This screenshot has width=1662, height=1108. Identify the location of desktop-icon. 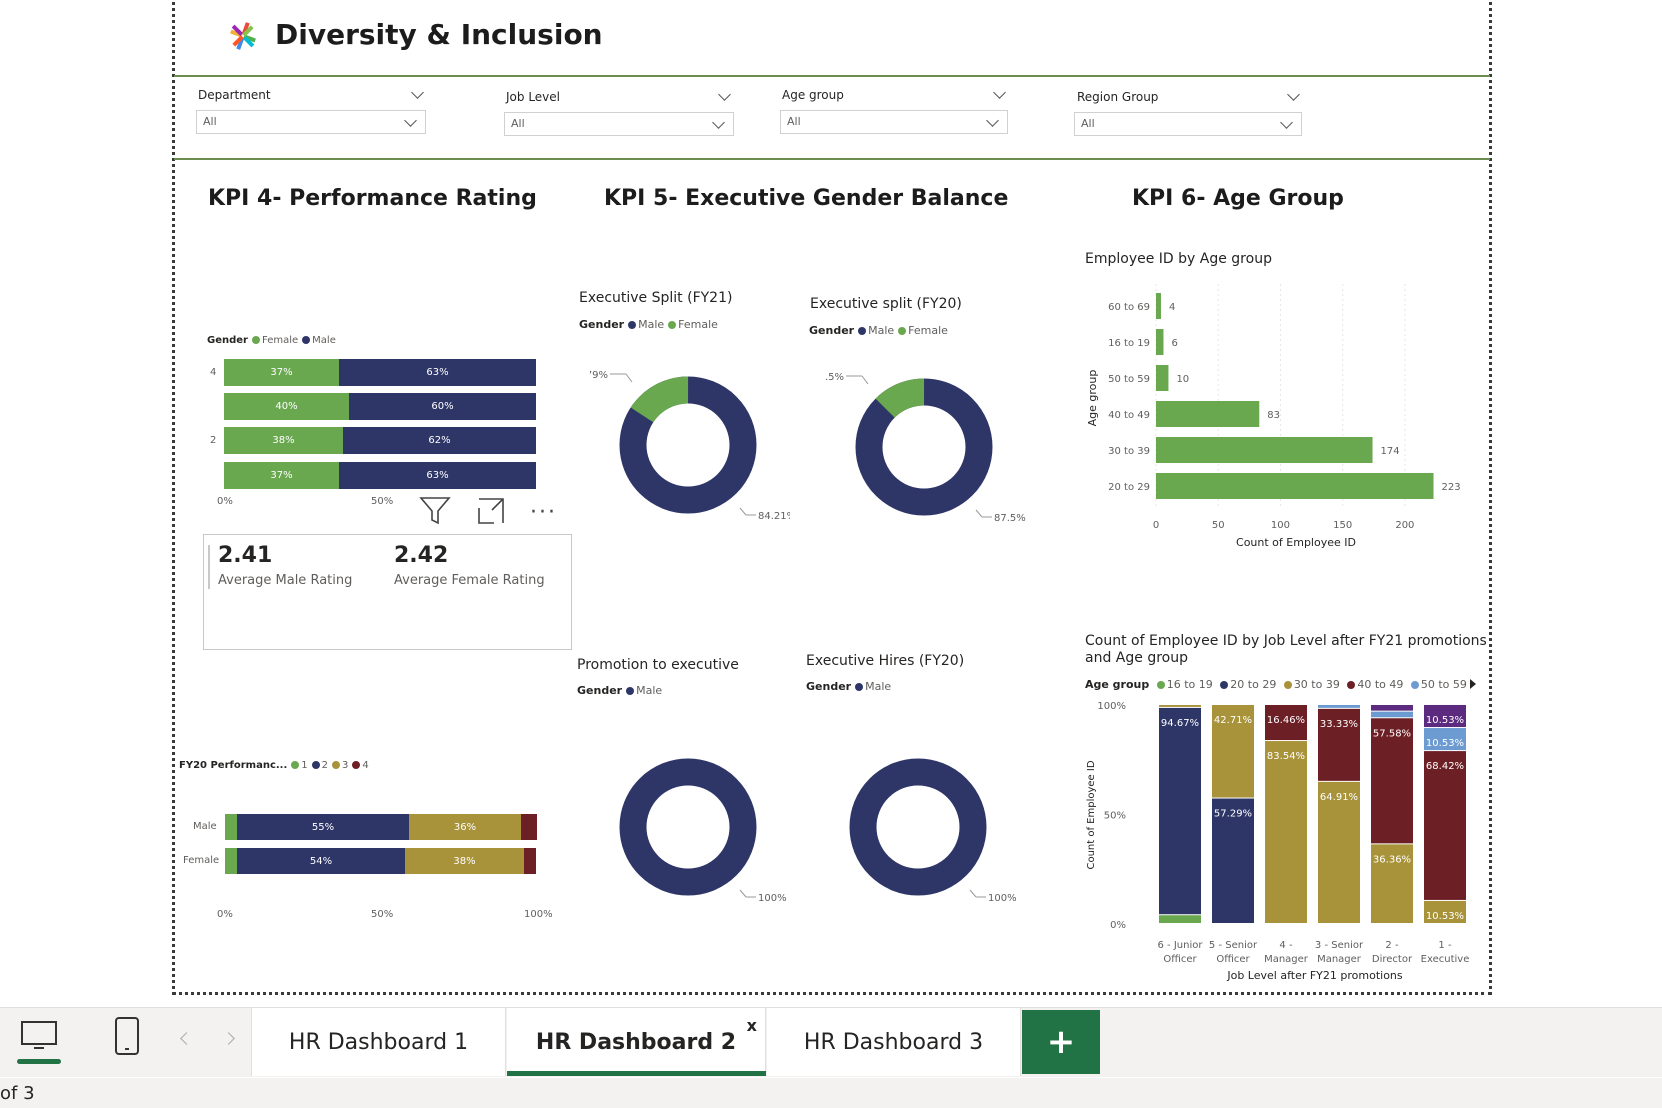
(39, 1040).